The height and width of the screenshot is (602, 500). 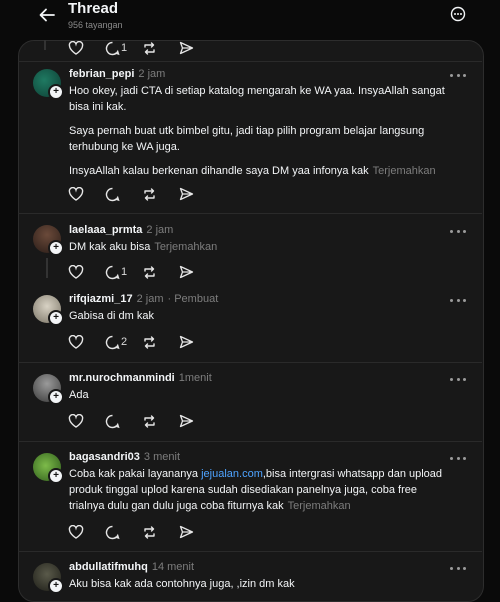 I want to click on top-bar: Thread 956 tayangan, so click(x=250, y=19).